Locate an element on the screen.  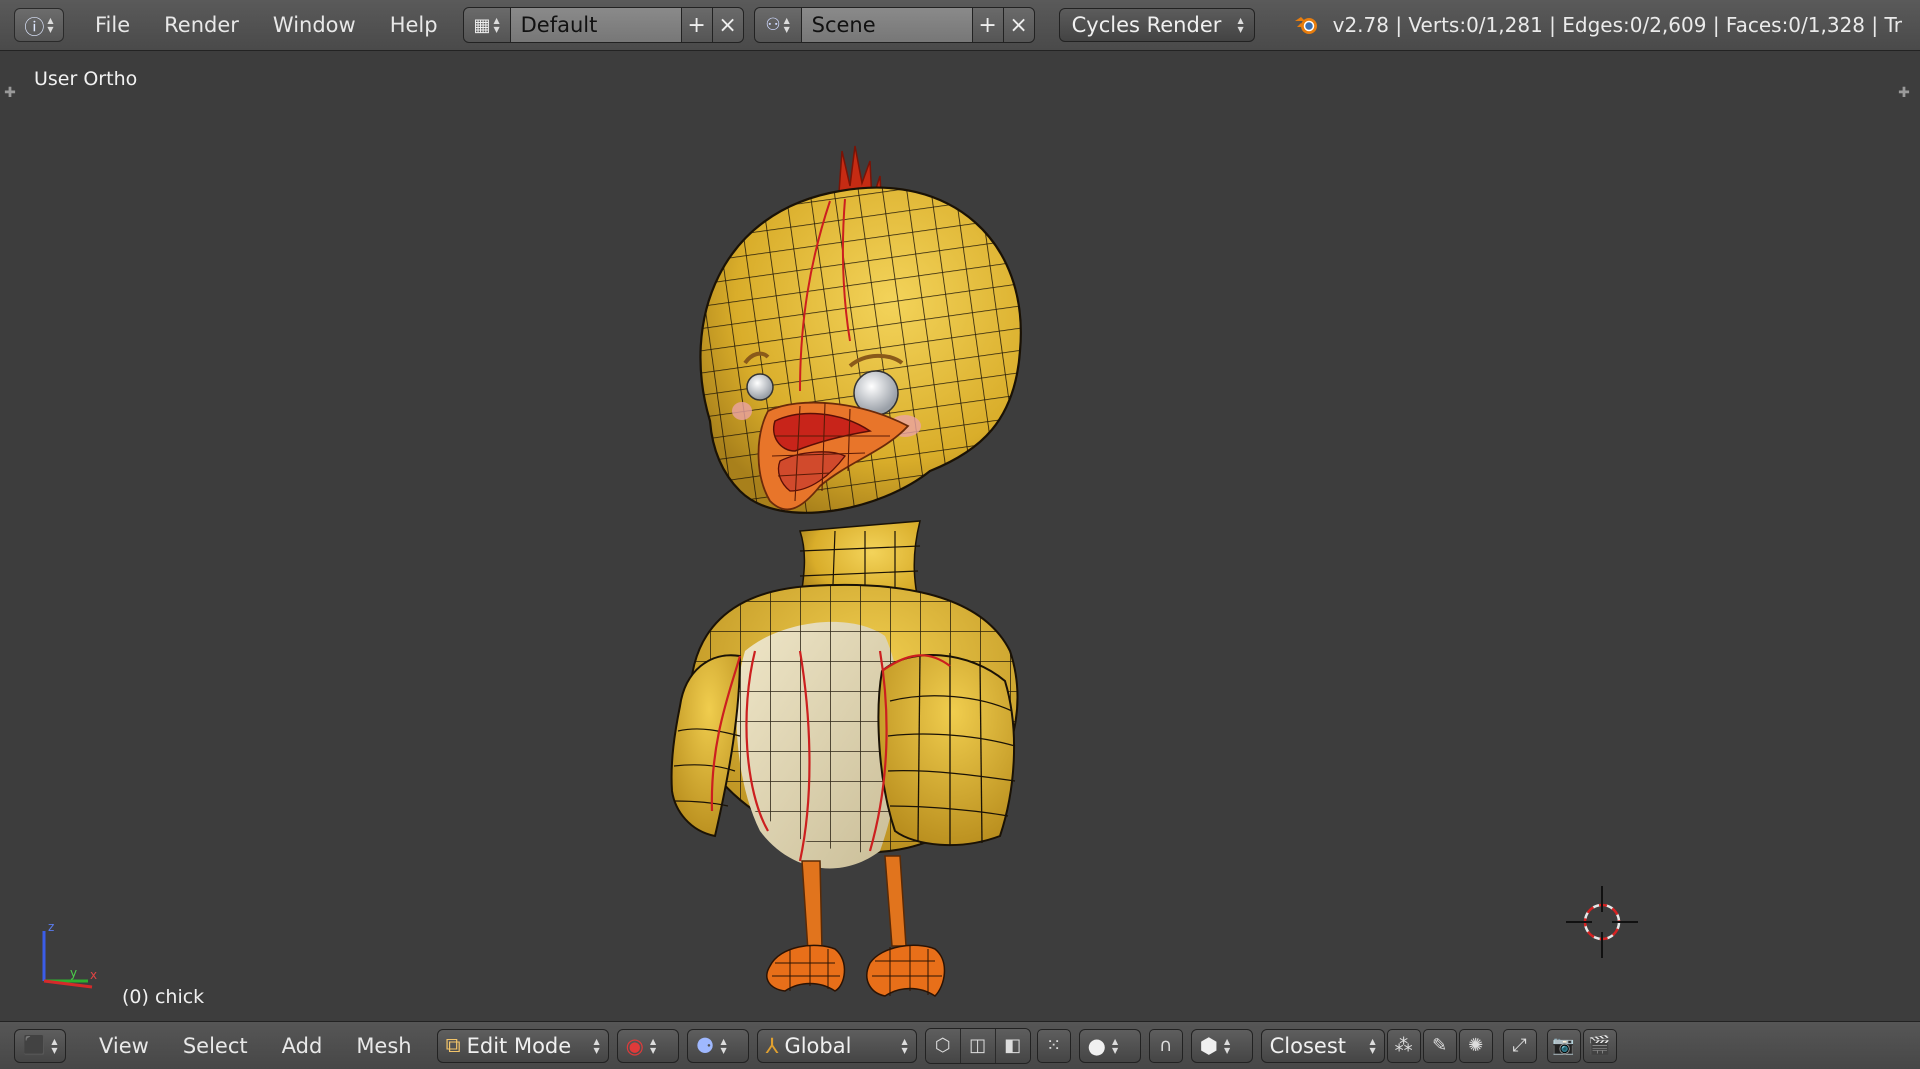
menu-render: Render is located at coordinates (201, 25).